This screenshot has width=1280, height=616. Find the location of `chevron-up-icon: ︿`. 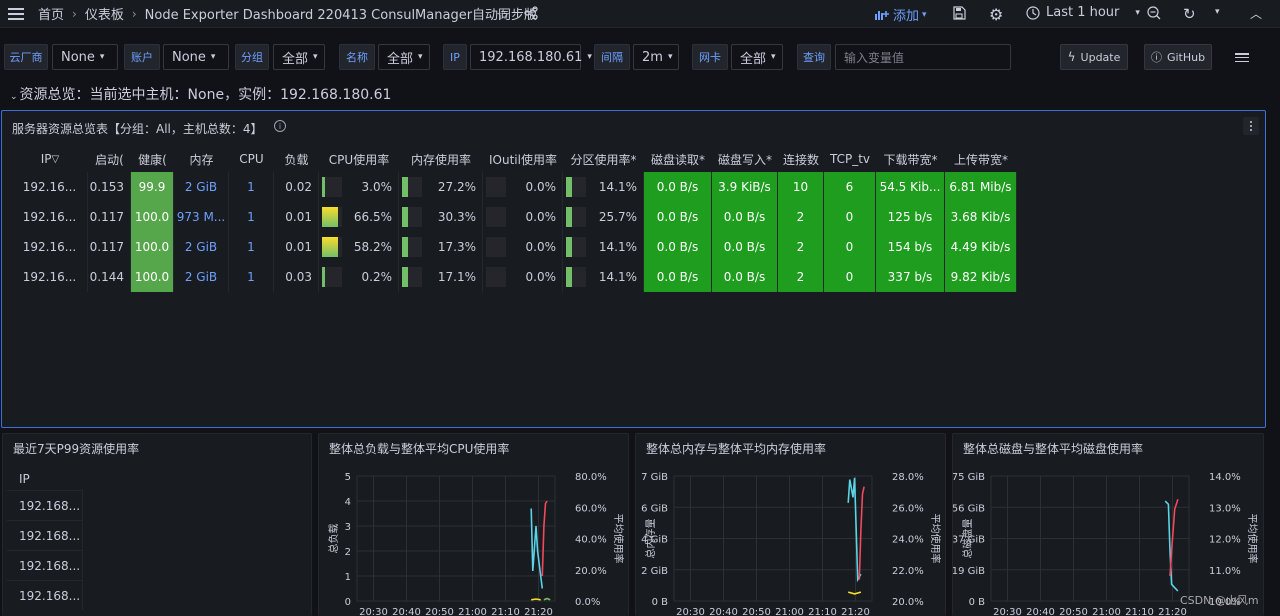

chevron-up-icon: ︿ is located at coordinates (1256, 13).